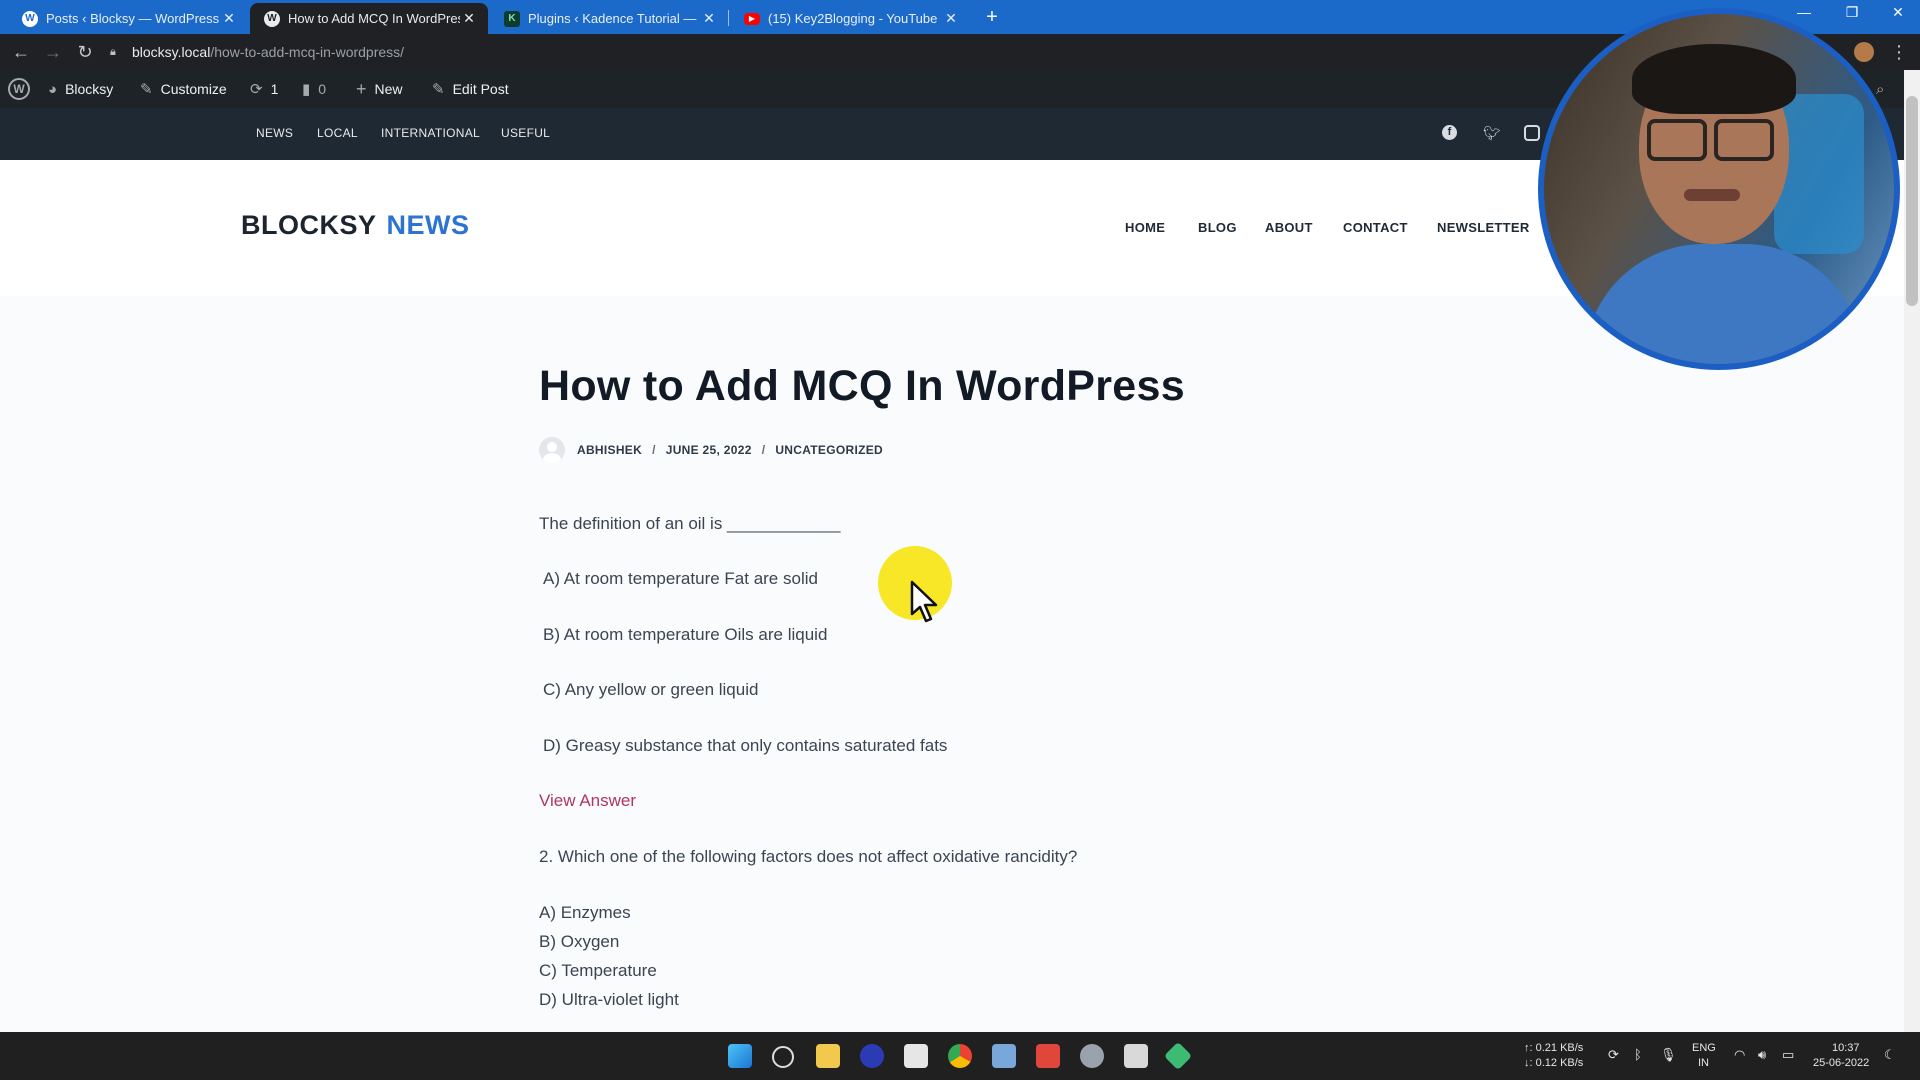  I want to click on presenter-webcam, so click(1719, 189).